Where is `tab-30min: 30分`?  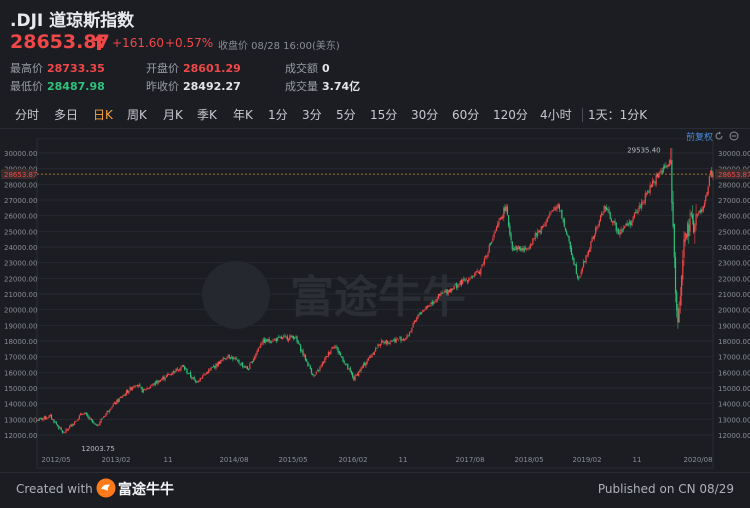 tab-30min: 30分 is located at coordinates (424, 114).